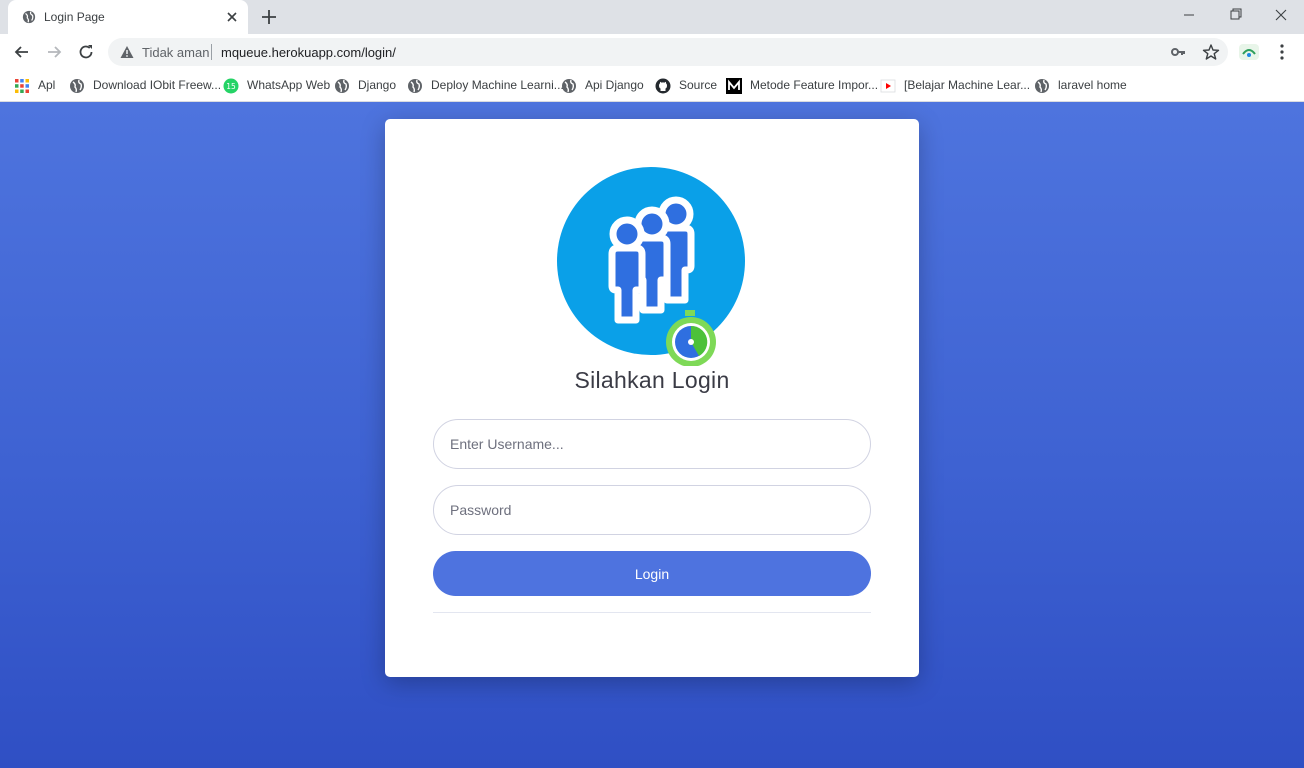  I want to click on password-input, so click(652, 510).